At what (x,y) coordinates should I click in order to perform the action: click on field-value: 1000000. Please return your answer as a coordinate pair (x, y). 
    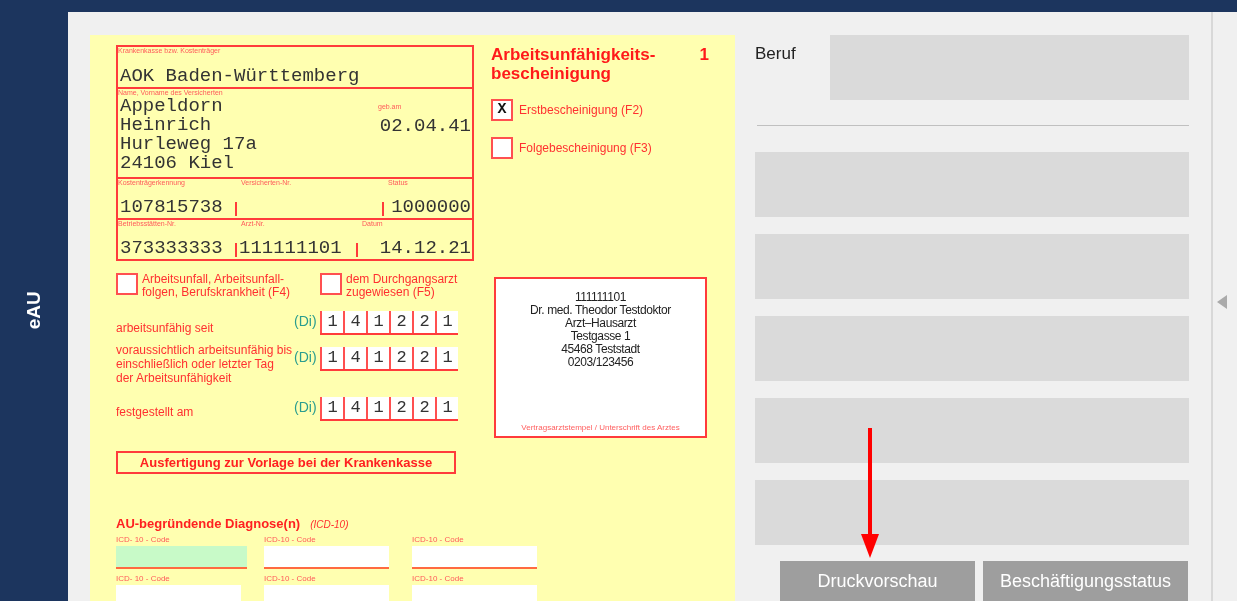
    Looking at the image, I should click on (431, 207).